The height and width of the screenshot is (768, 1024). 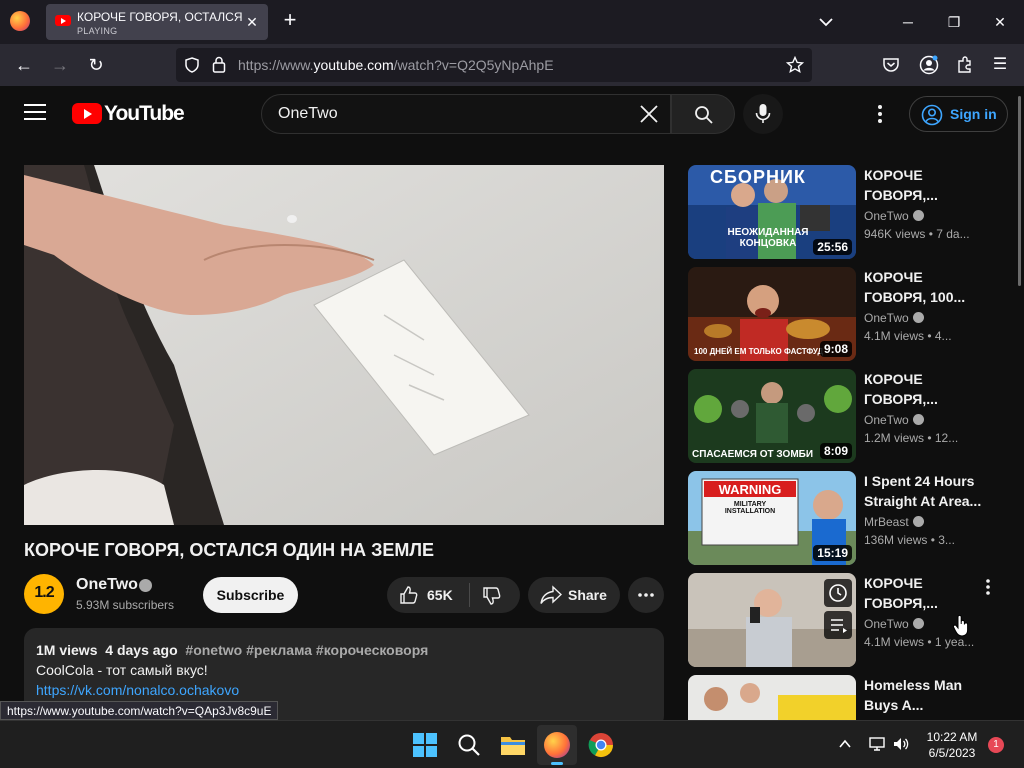 I want to click on scrollbar-thumb, so click(x=1019, y=191).